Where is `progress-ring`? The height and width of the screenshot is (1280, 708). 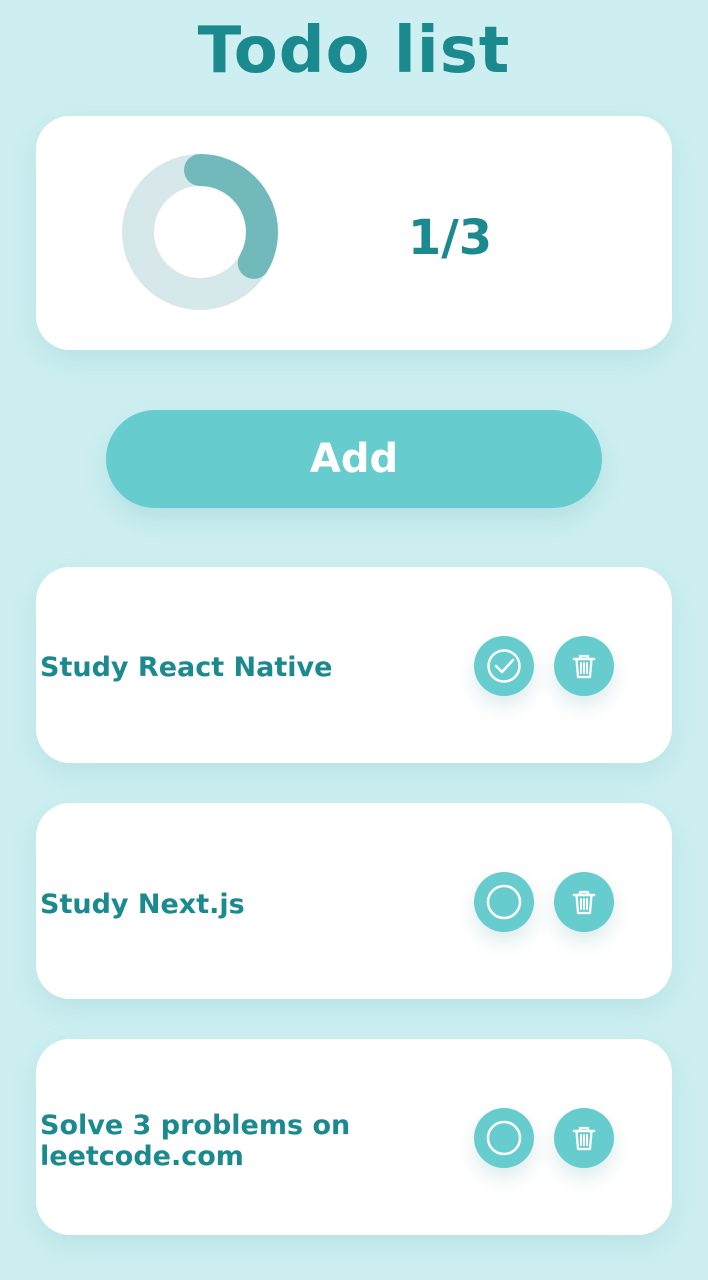
progress-ring is located at coordinates (200, 232).